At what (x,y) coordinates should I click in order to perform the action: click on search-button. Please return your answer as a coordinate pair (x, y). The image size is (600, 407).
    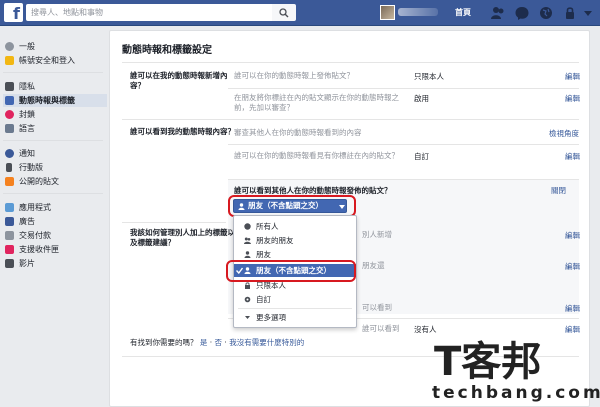
    Looking at the image, I should click on (284, 12).